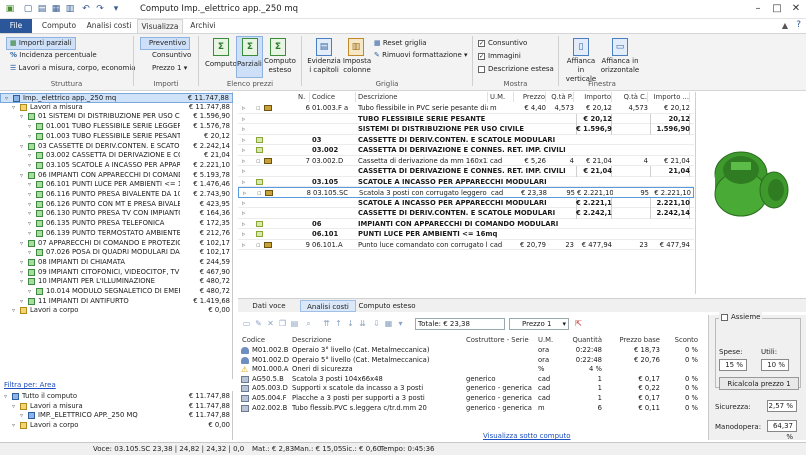 The height and width of the screenshot is (455, 806). I want to click on col-header-qta-c: Q.tà C., so click(631, 97).